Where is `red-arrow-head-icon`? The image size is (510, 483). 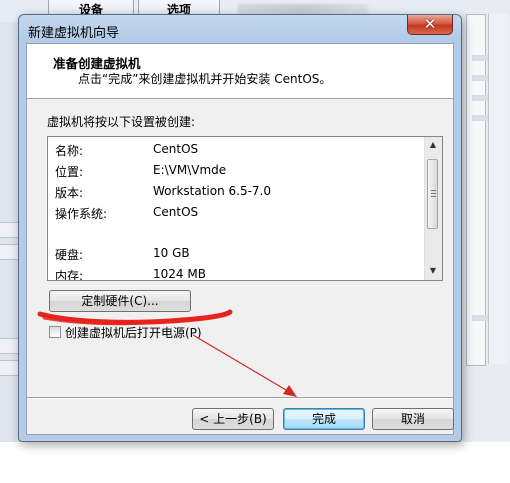 red-arrow-head-icon is located at coordinates (290, 391).